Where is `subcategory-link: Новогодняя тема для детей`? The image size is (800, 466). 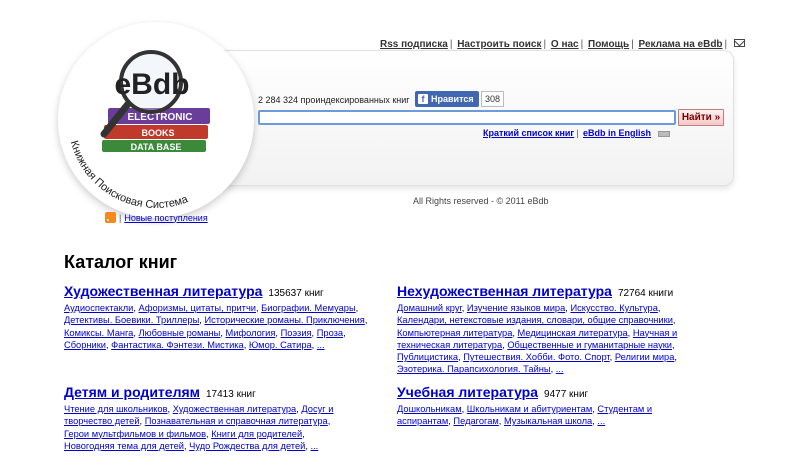 subcategory-link: Новогодняя тема для детей is located at coordinates (124, 446).